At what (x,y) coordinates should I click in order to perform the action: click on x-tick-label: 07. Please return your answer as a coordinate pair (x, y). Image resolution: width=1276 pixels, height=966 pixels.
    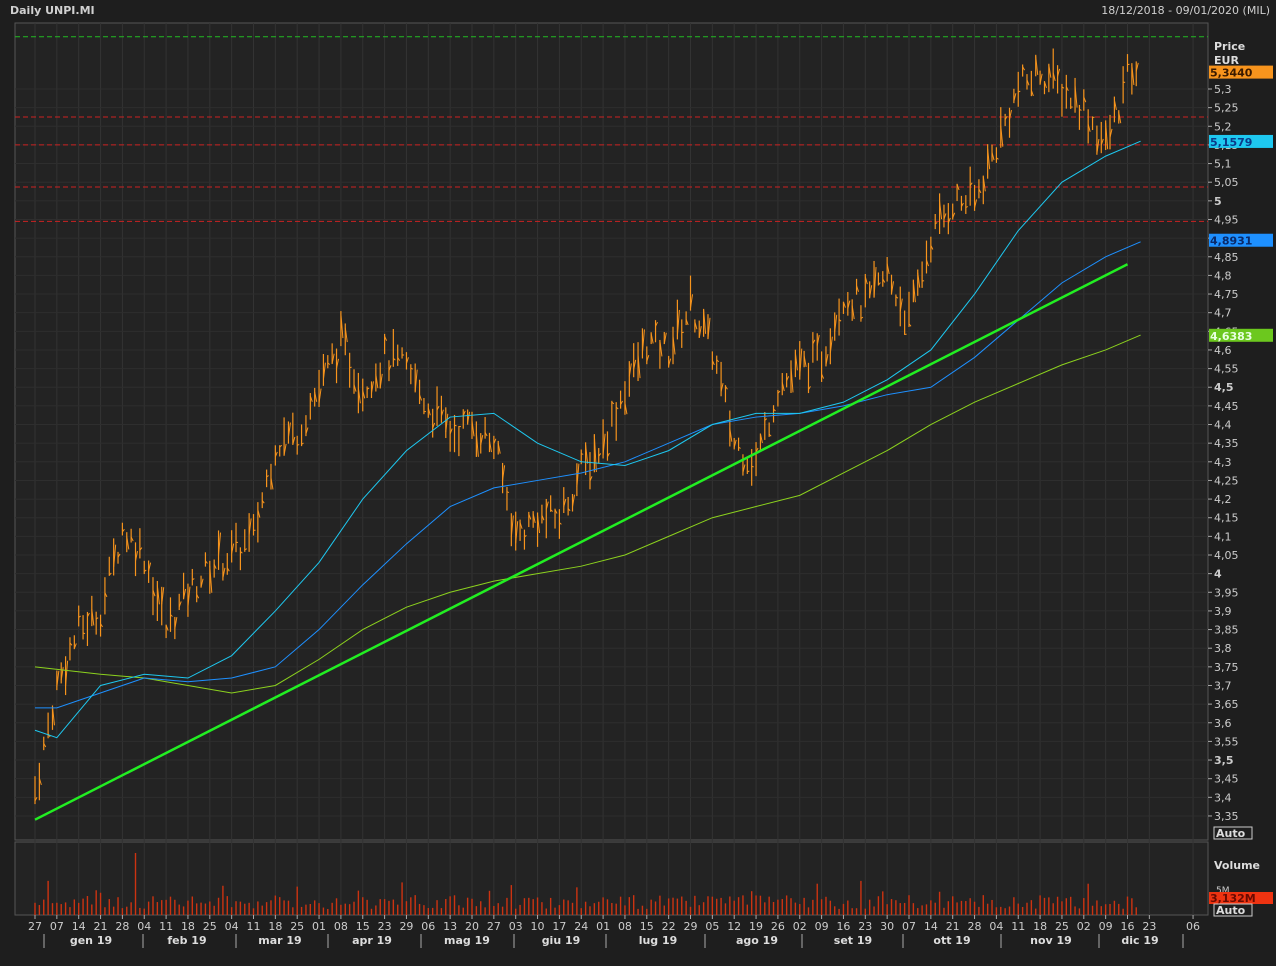
    Looking at the image, I should click on (909, 926).